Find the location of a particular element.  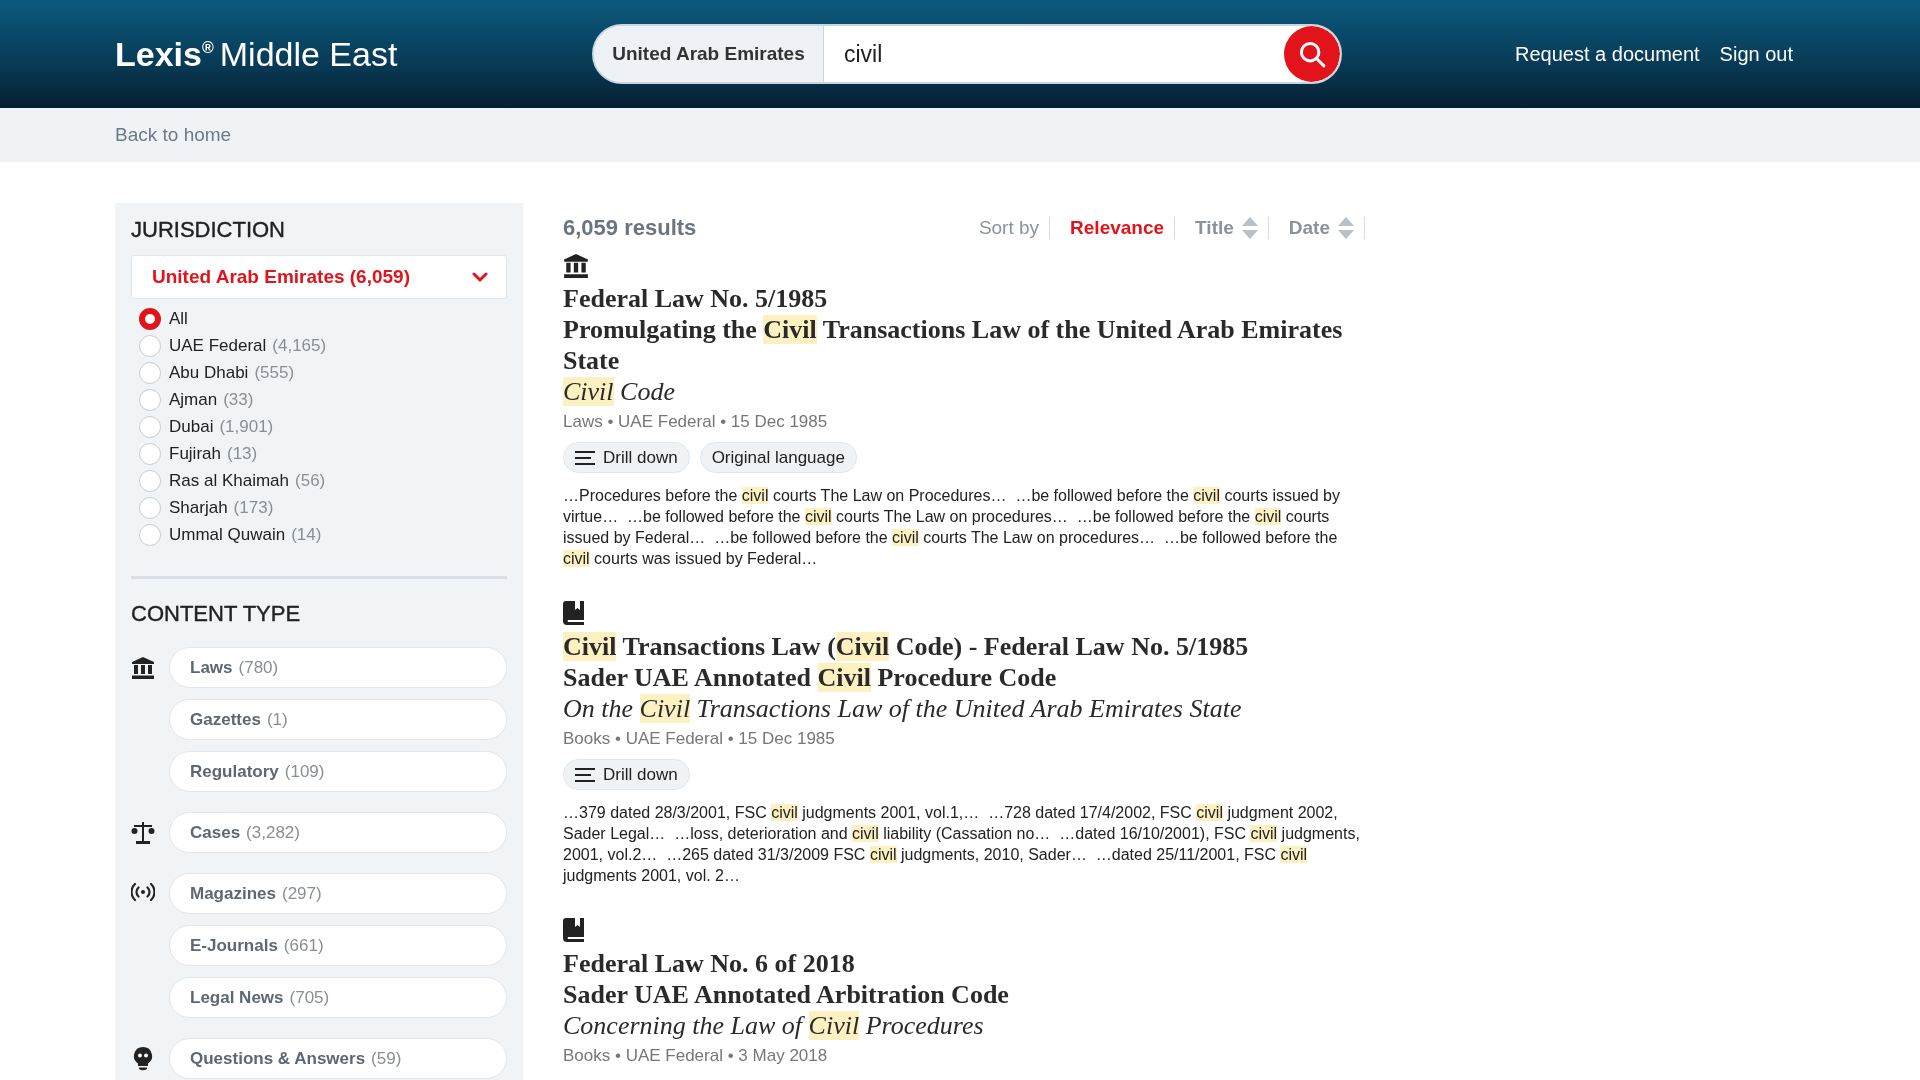

jurisdiction-option: Ummal Quwain (14) is located at coordinates (323, 534).